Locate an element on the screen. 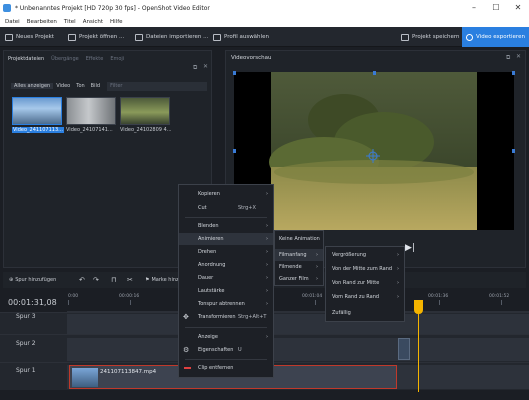 The height and width of the screenshot is (400, 529). ruler-tick is located at coordinates (315, 302).